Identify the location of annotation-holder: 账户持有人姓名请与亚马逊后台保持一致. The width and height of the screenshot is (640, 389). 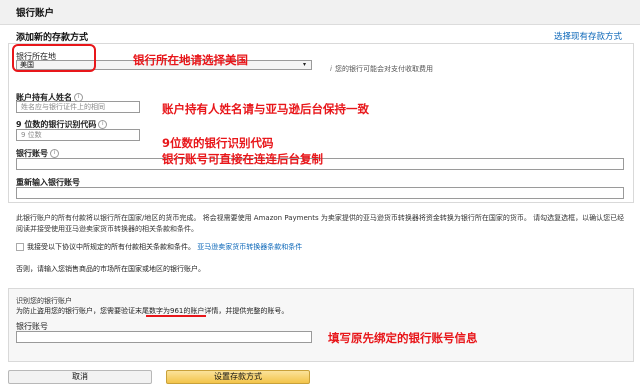
(265, 109).